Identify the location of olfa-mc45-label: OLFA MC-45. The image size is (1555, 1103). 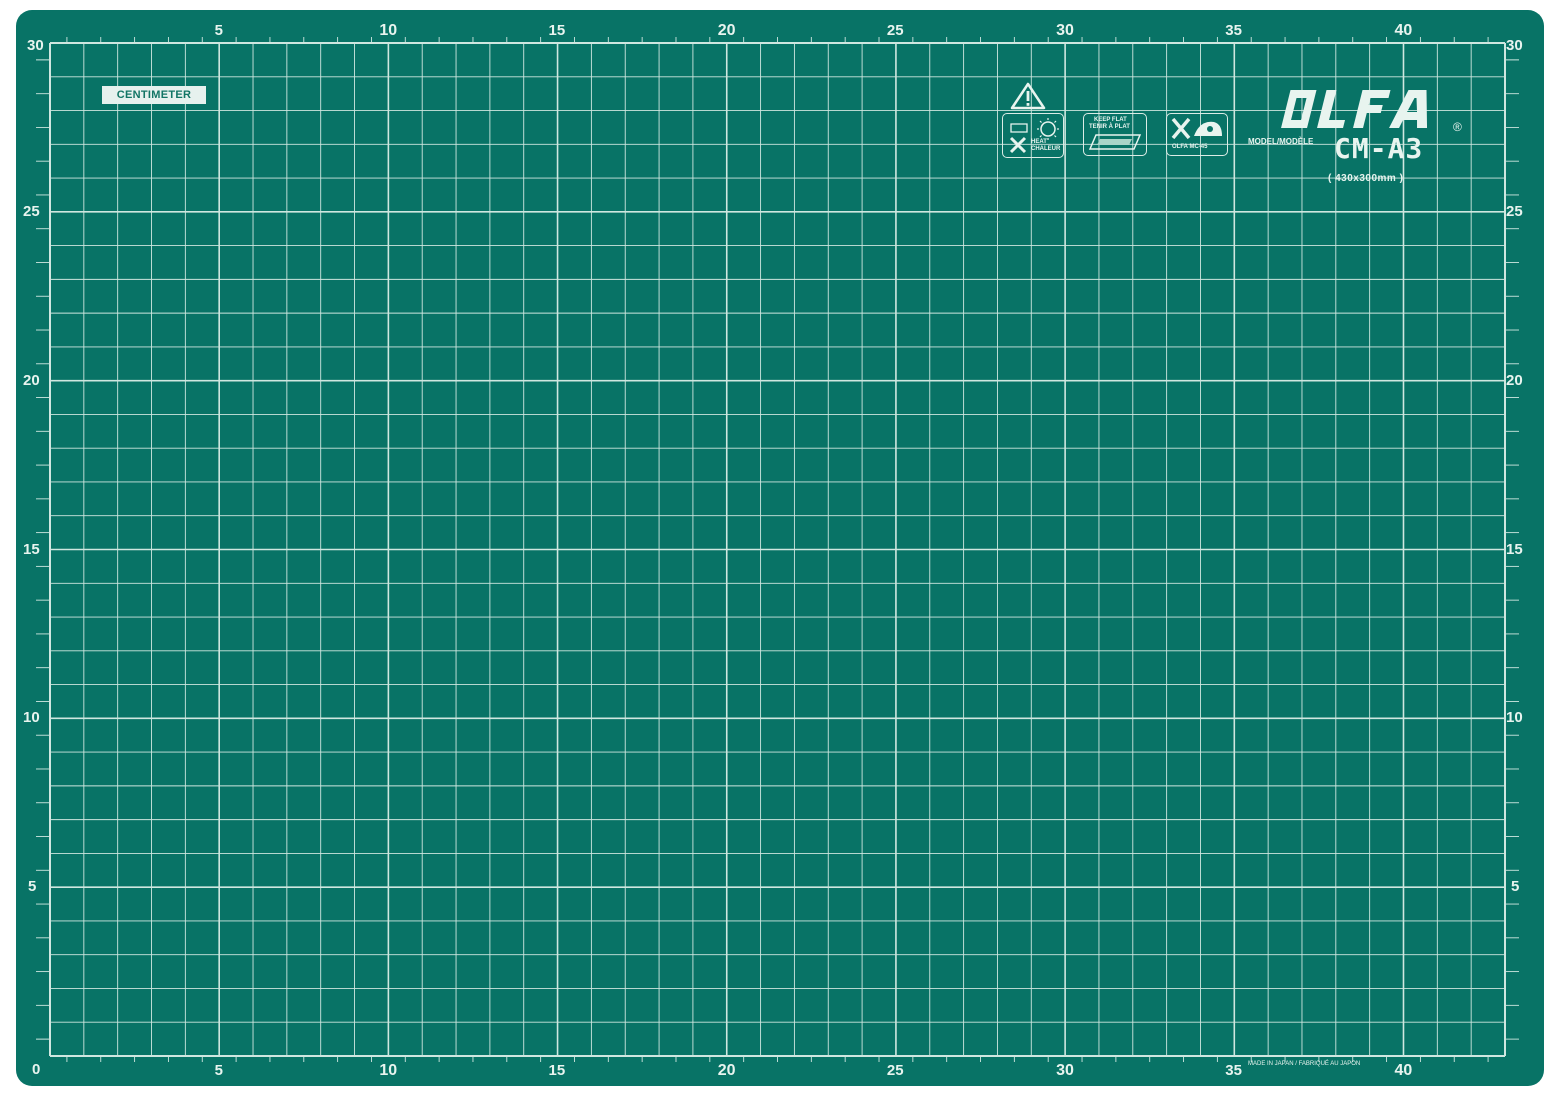
(1190, 147).